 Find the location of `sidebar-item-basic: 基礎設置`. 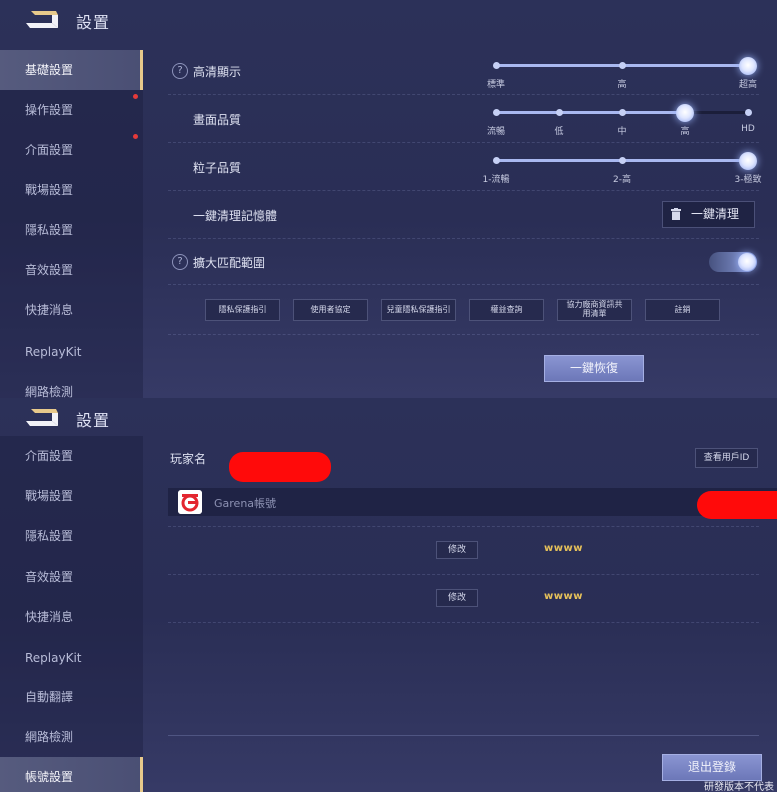

sidebar-item-basic: 基礎設置 is located at coordinates (71, 70).